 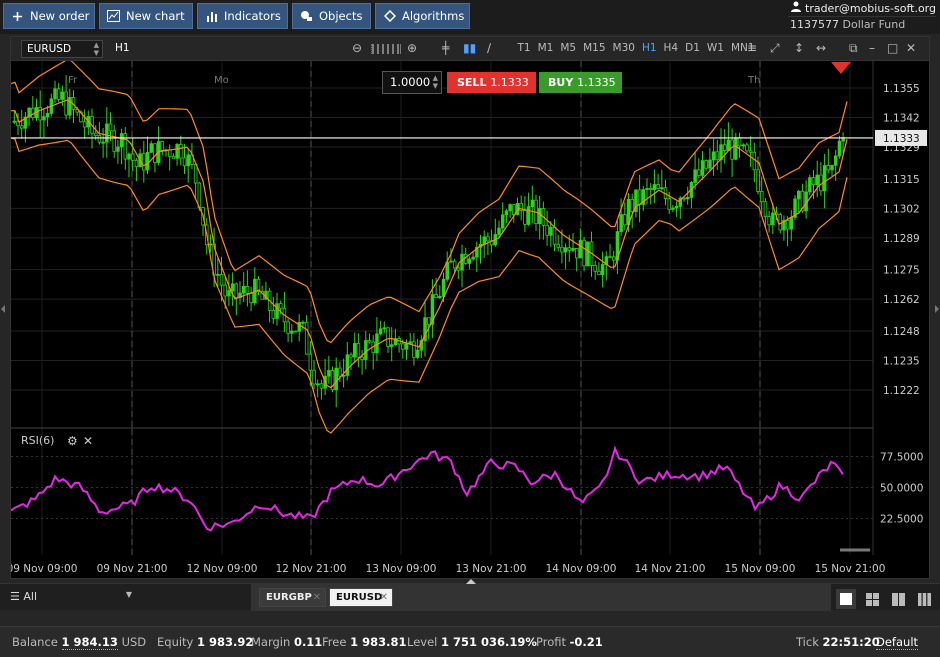 What do you see at coordinates (853, 48) in the screenshot?
I see `detach-icon: ⧉` at bounding box center [853, 48].